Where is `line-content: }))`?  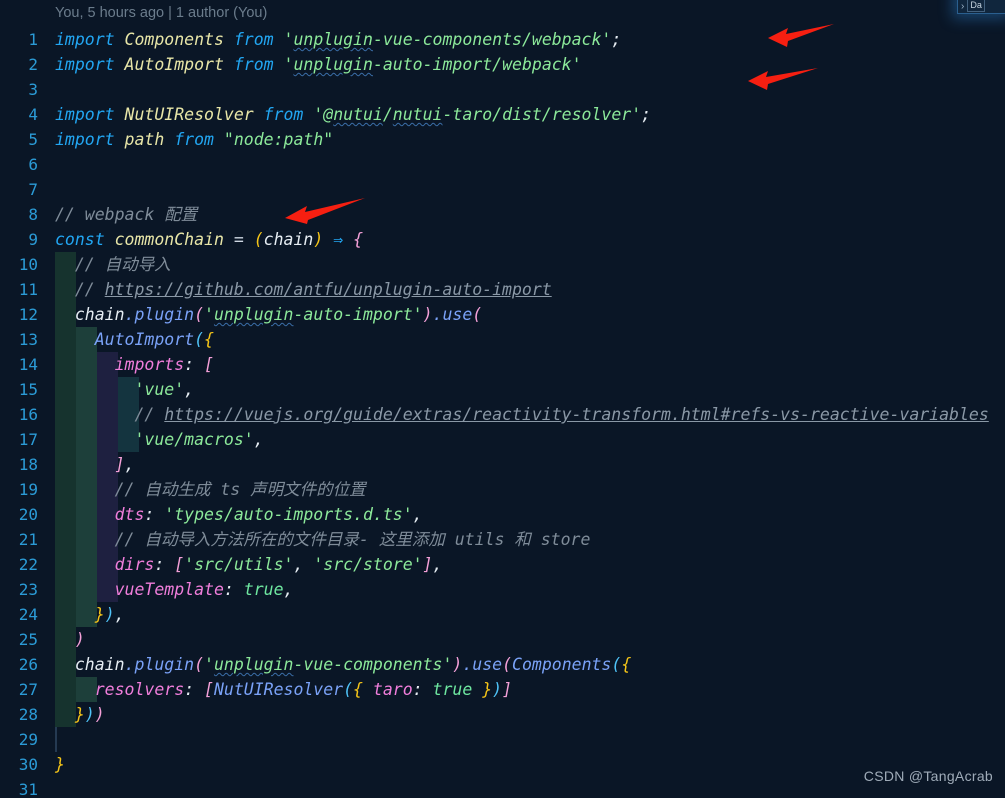 line-content: })) is located at coordinates (80, 714).